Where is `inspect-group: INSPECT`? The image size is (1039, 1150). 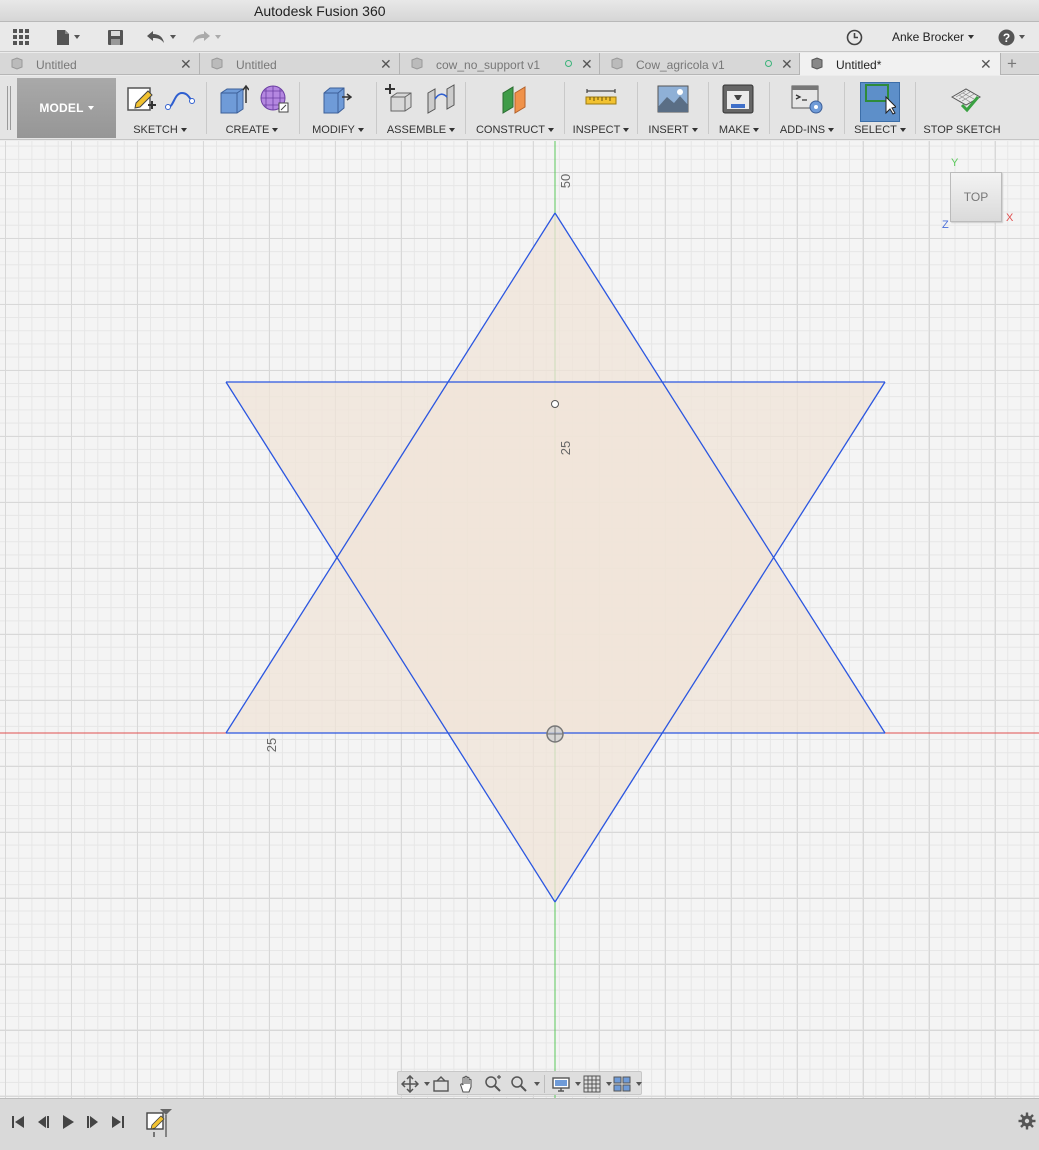
inspect-group: INSPECT is located at coordinates (601, 108).